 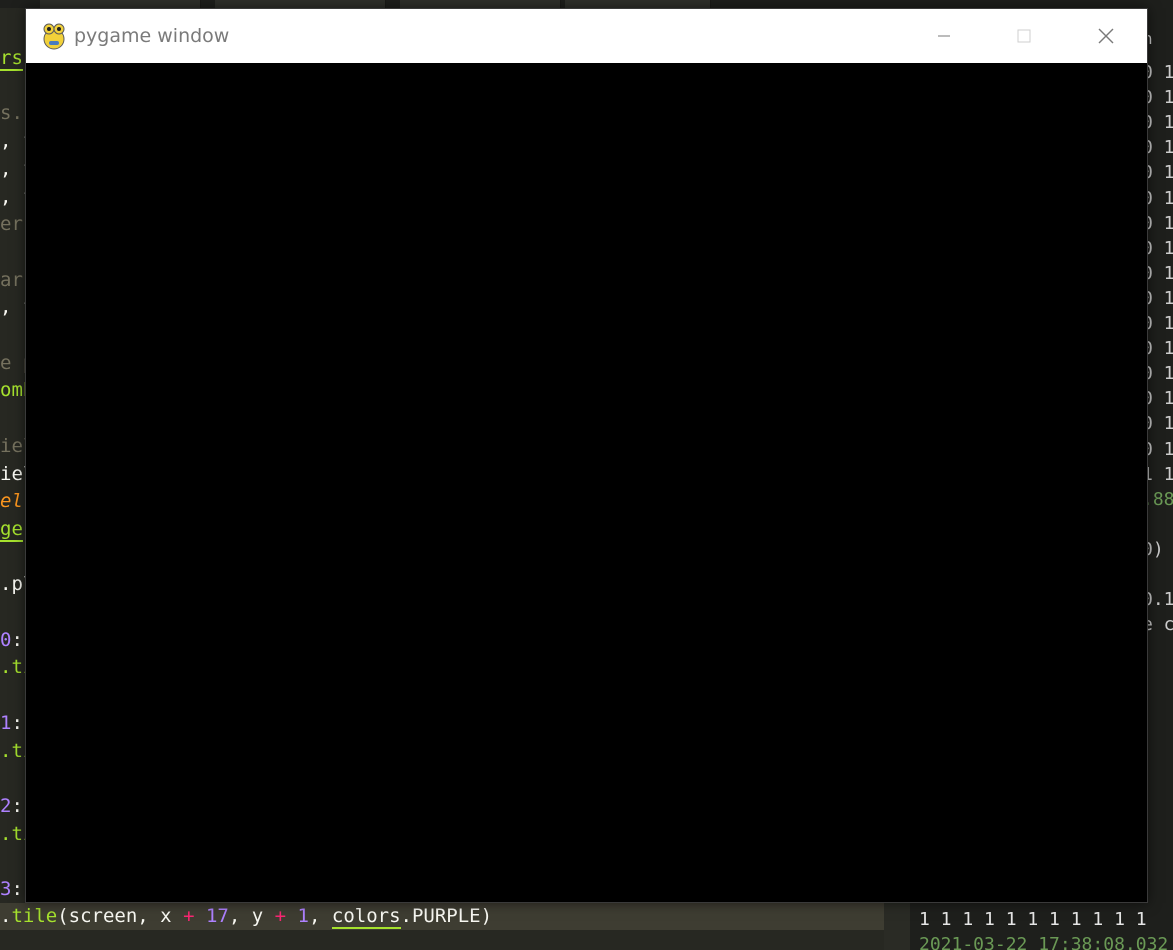 What do you see at coordinates (6, 889) in the screenshot?
I see `code-token: 3` at bounding box center [6, 889].